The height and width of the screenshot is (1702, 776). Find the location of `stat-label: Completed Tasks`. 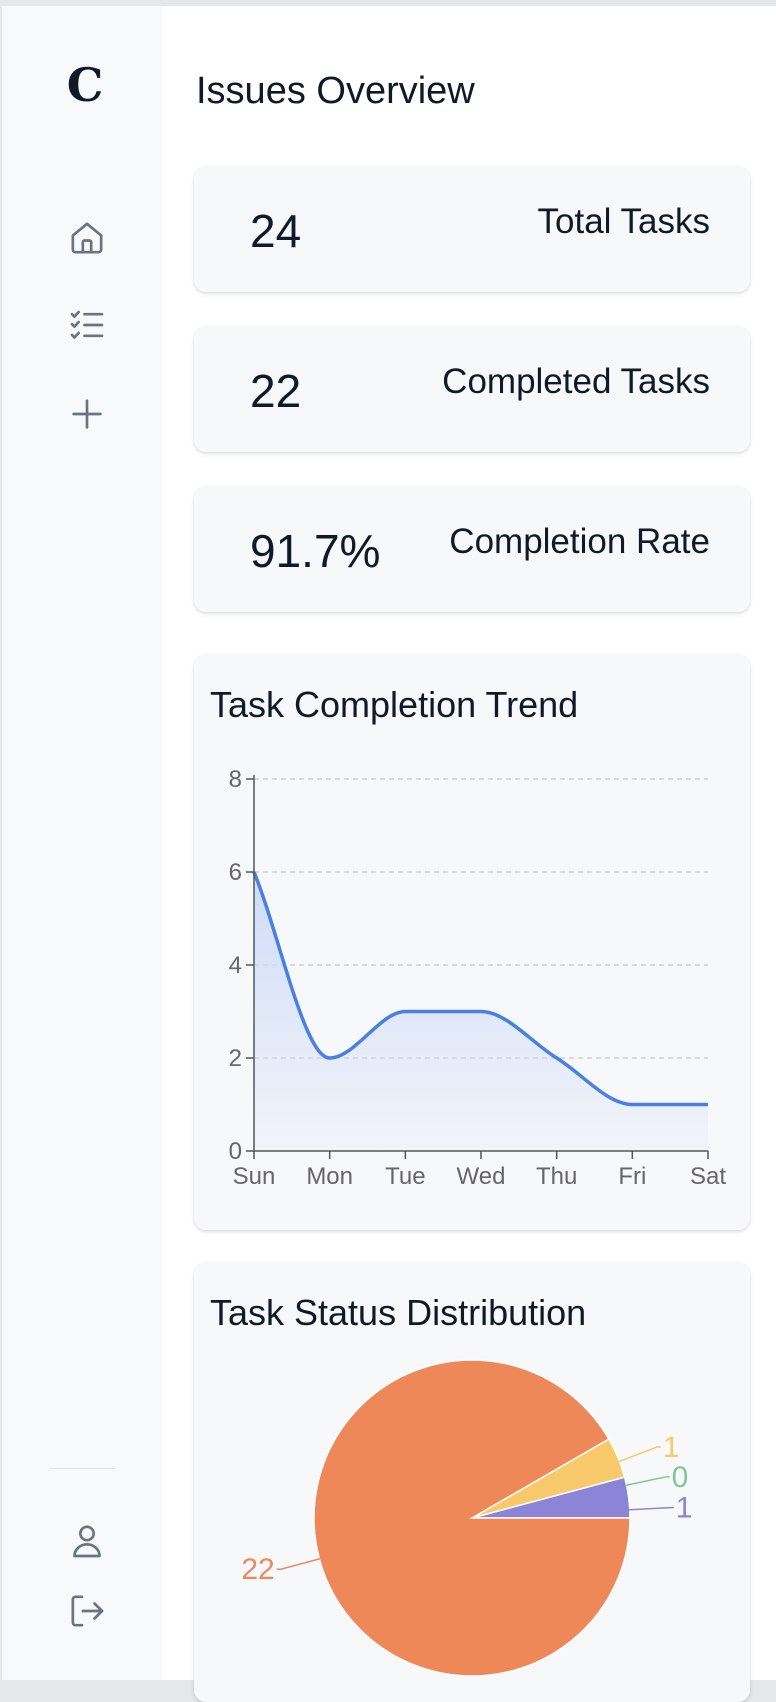

stat-label: Completed Tasks is located at coordinates (576, 381).